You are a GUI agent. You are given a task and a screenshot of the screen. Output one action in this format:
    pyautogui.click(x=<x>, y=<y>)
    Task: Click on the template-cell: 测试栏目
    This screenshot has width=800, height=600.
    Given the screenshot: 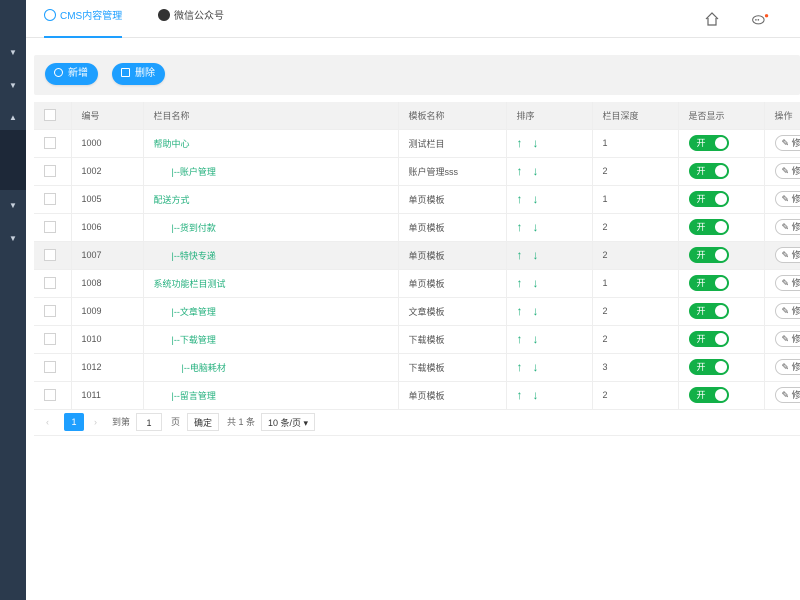 What is the action you would take?
    pyautogui.click(x=452, y=143)
    